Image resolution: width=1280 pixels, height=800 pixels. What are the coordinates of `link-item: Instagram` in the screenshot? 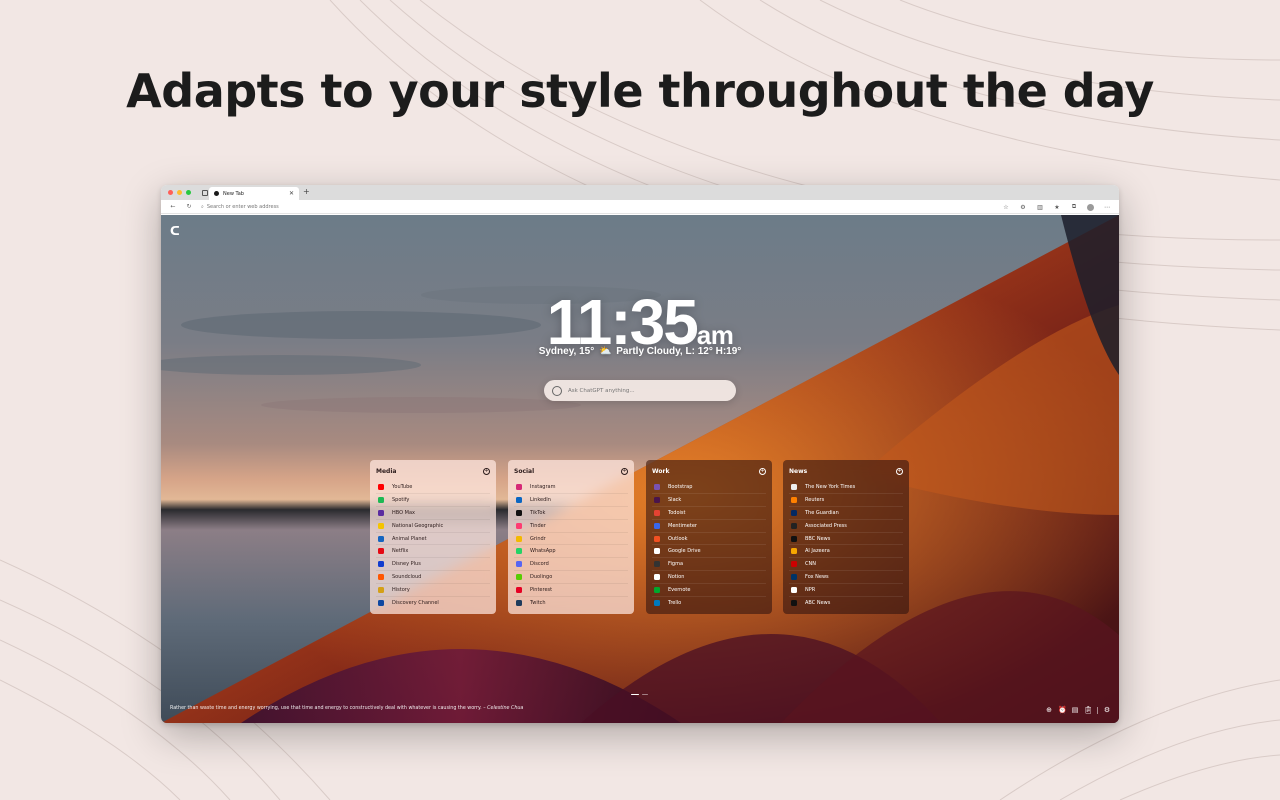 It's located at (571, 487).